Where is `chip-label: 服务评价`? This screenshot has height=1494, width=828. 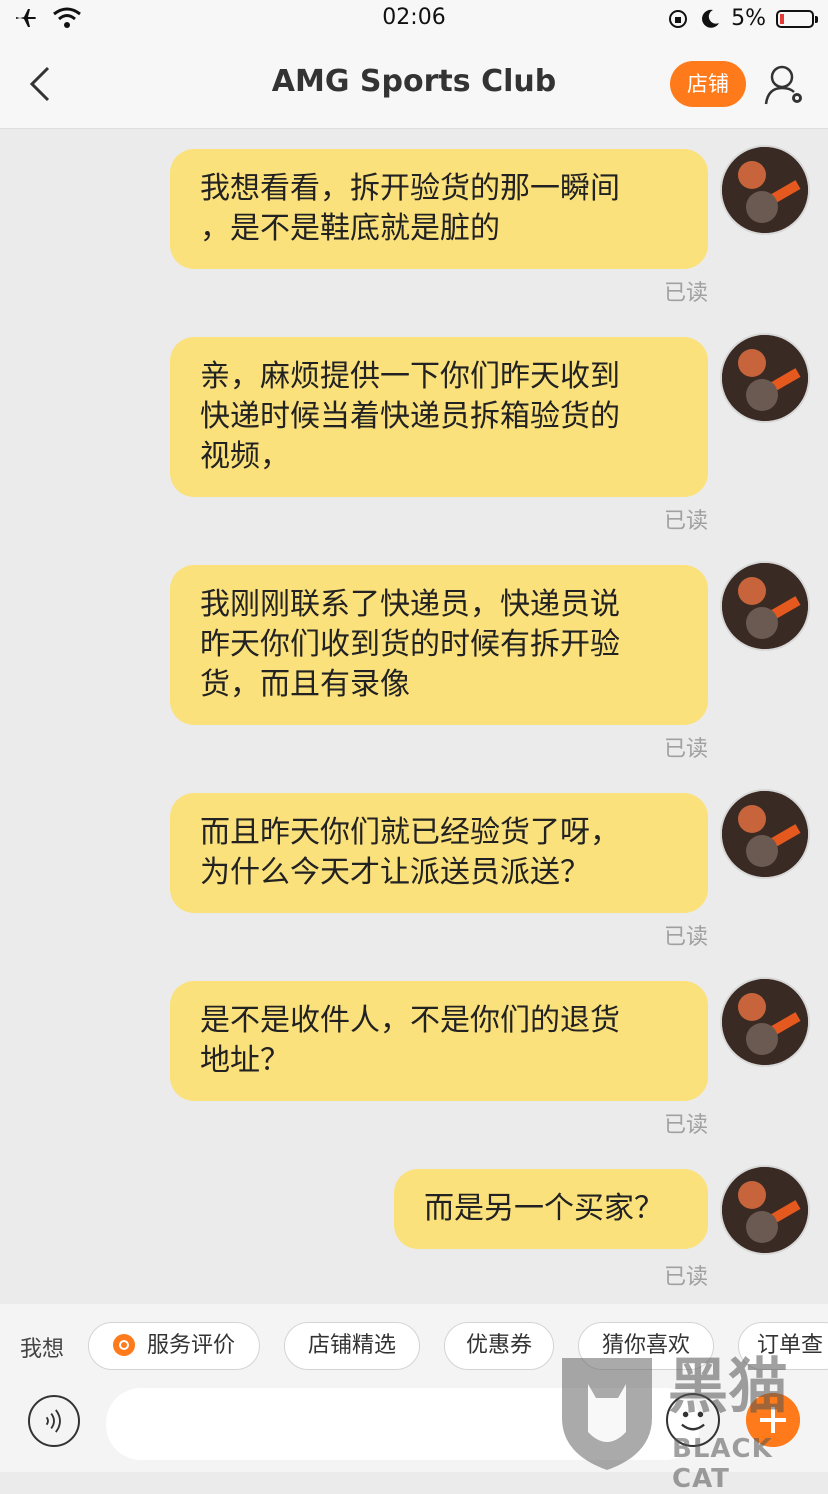
chip-label: 服务评价 is located at coordinates (190, 1345).